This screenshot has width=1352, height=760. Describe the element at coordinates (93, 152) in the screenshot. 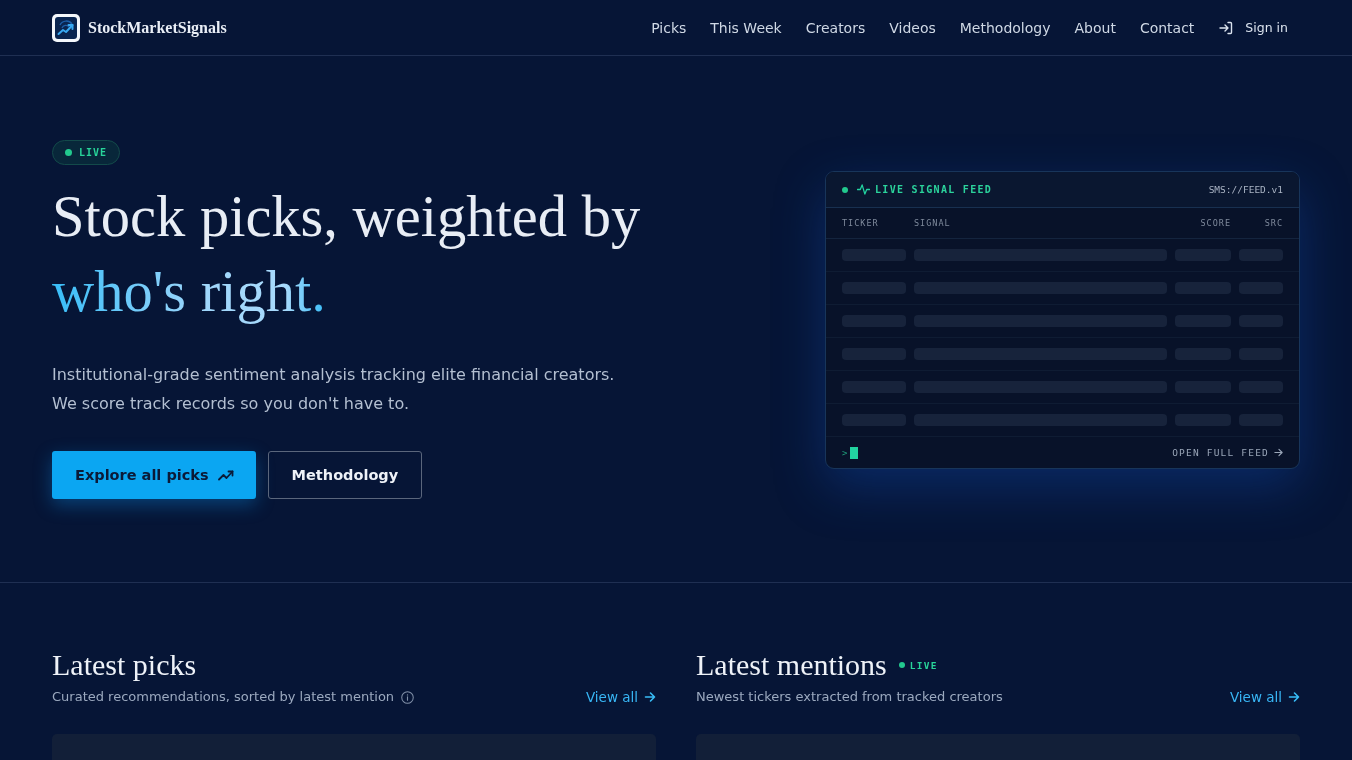

I see `badge-label: LIVE` at that location.